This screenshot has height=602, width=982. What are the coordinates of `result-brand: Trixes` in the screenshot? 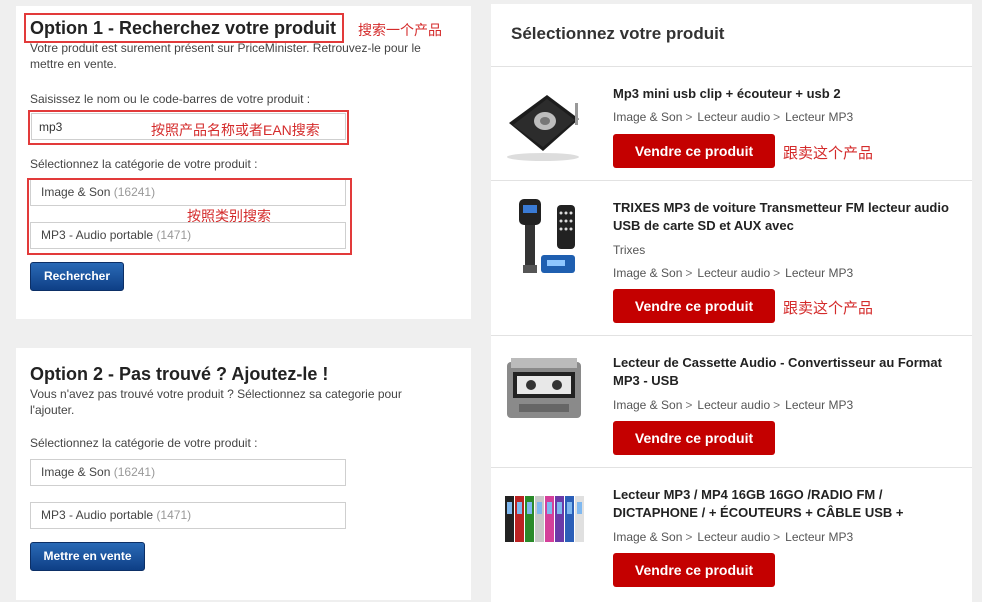 It's located at (629, 250).